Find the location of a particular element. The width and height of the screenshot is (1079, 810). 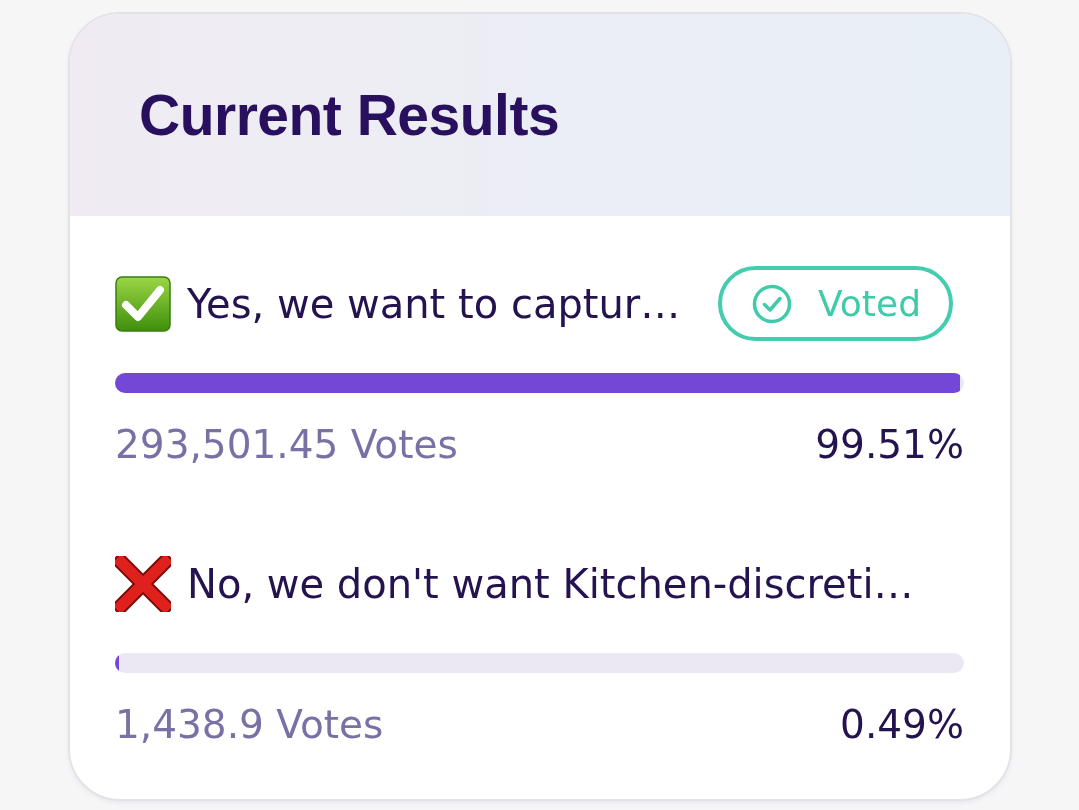

card-title: Current Results is located at coordinates (349, 115).